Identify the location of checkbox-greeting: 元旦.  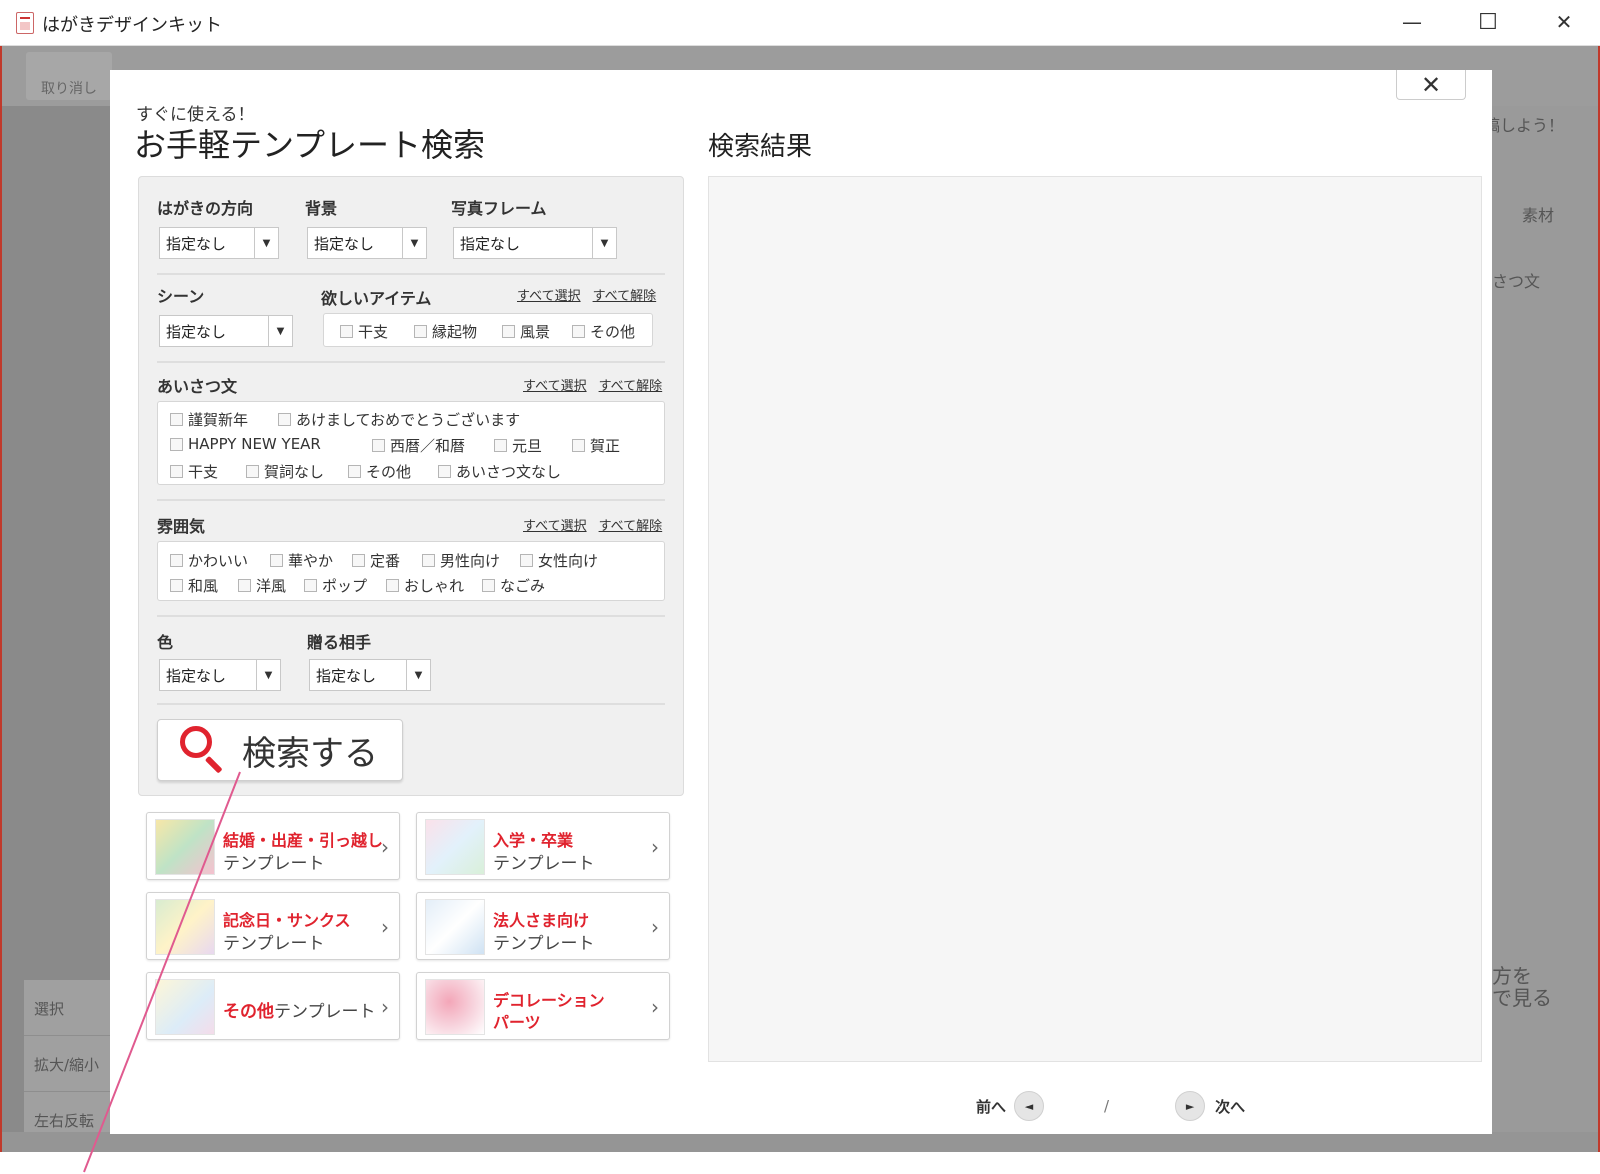
(518, 445).